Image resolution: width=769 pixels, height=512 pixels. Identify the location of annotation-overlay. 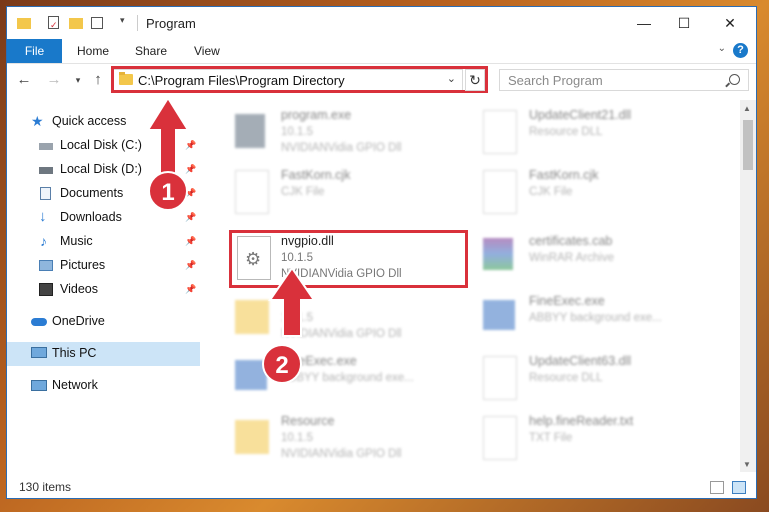
(231, 216).